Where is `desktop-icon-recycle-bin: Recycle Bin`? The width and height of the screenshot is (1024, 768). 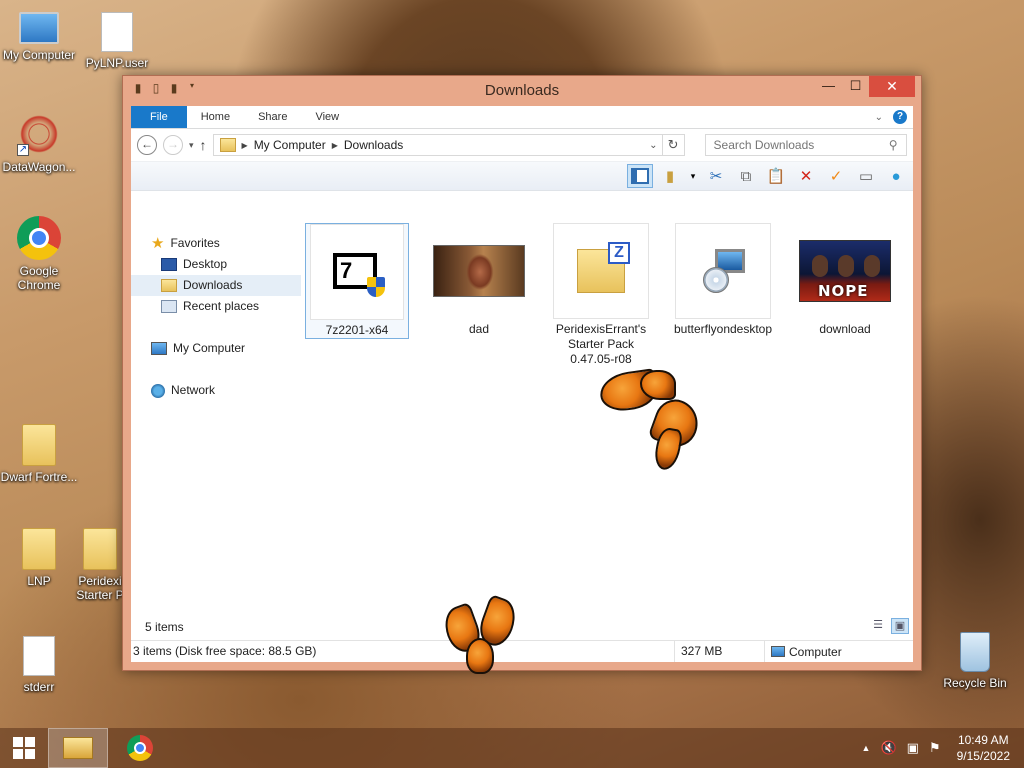
desktop-icon-recycle-bin: Recycle Bin is located at coordinates (975, 661).